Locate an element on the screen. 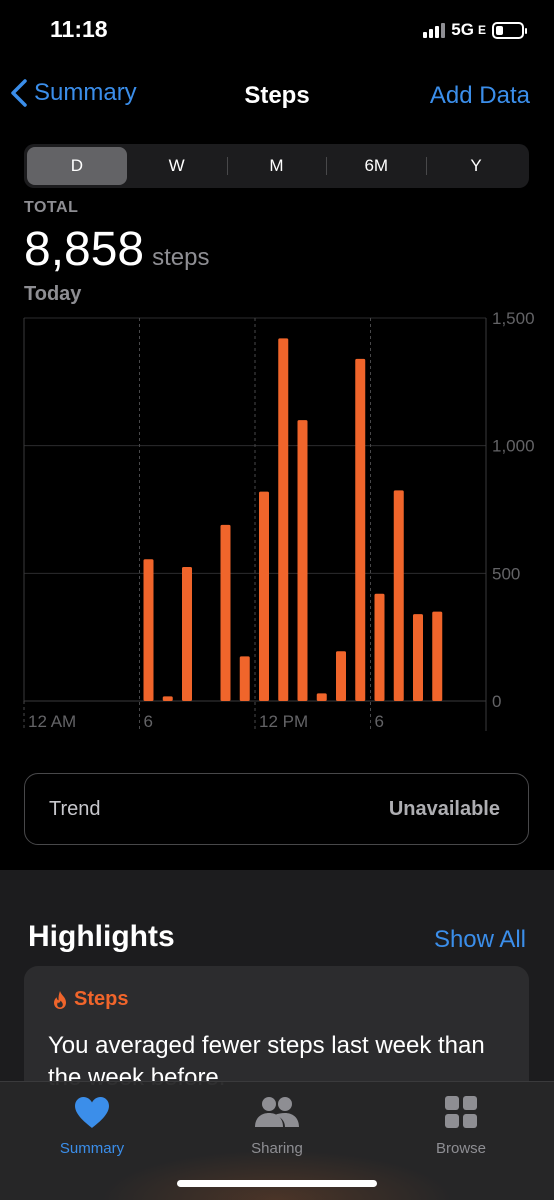 The width and height of the screenshot is (554, 1200). segment-six-month: 6M is located at coordinates (376, 166).